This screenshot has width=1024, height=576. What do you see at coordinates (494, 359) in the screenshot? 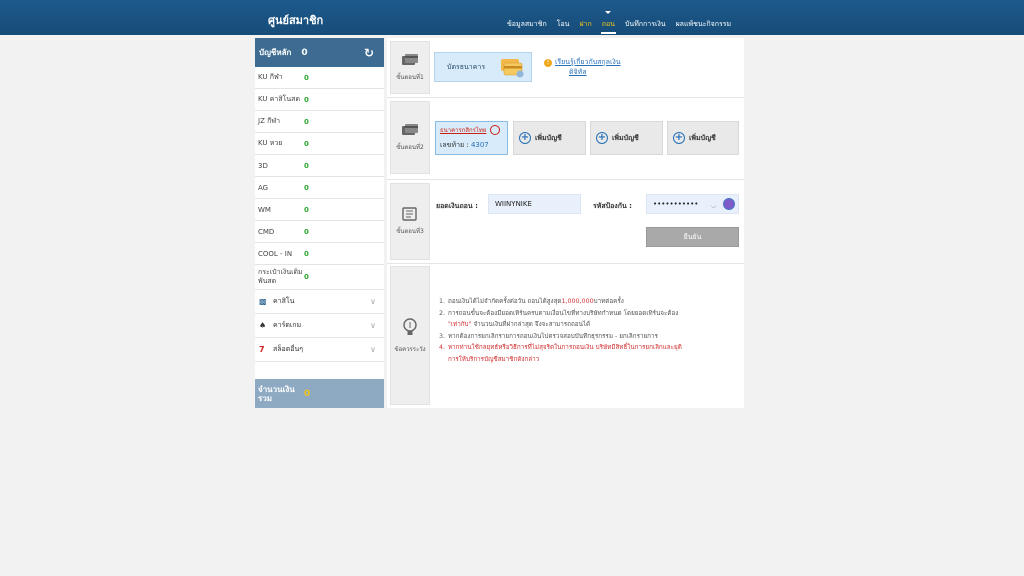
I see `note-text-part: การให้บริการบัญชีสมาชิกดังกล่าว` at bounding box center [494, 359].